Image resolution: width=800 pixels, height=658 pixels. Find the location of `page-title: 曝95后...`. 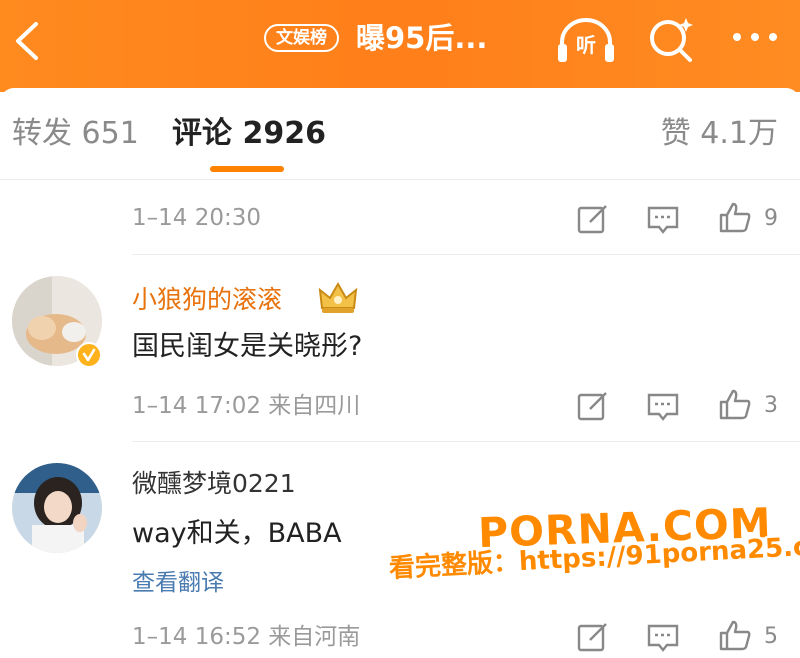

page-title: 曝95后... is located at coordinates (422, 38).